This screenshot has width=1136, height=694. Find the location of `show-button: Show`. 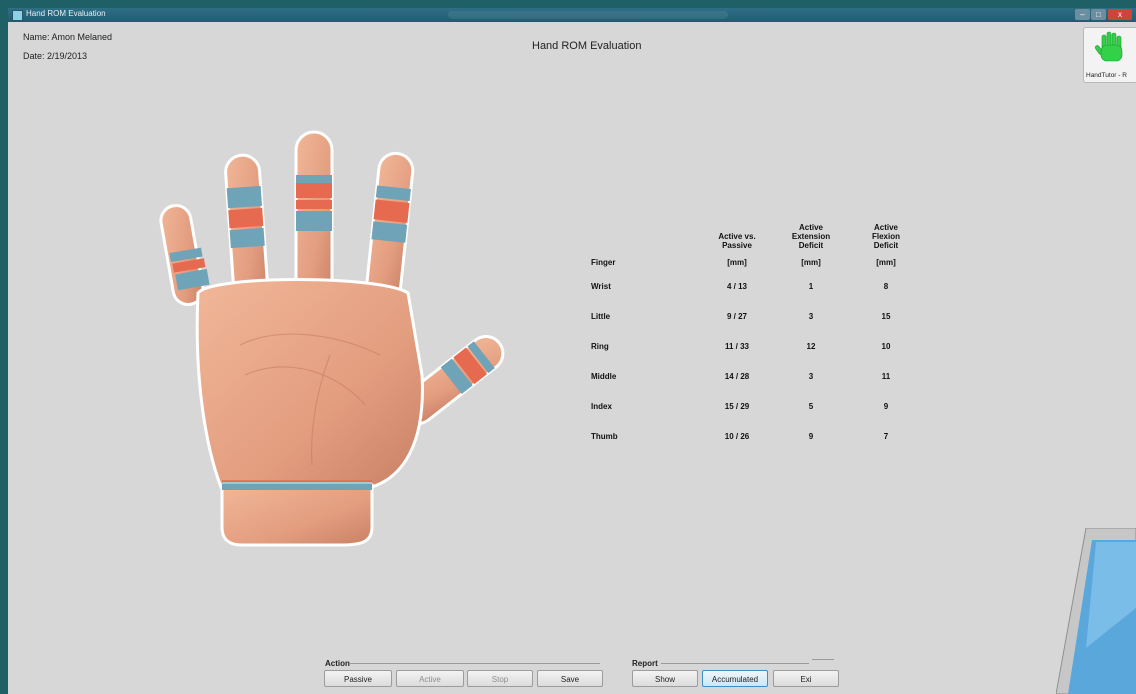

show-button: Show is located at coordinates (665, 678).